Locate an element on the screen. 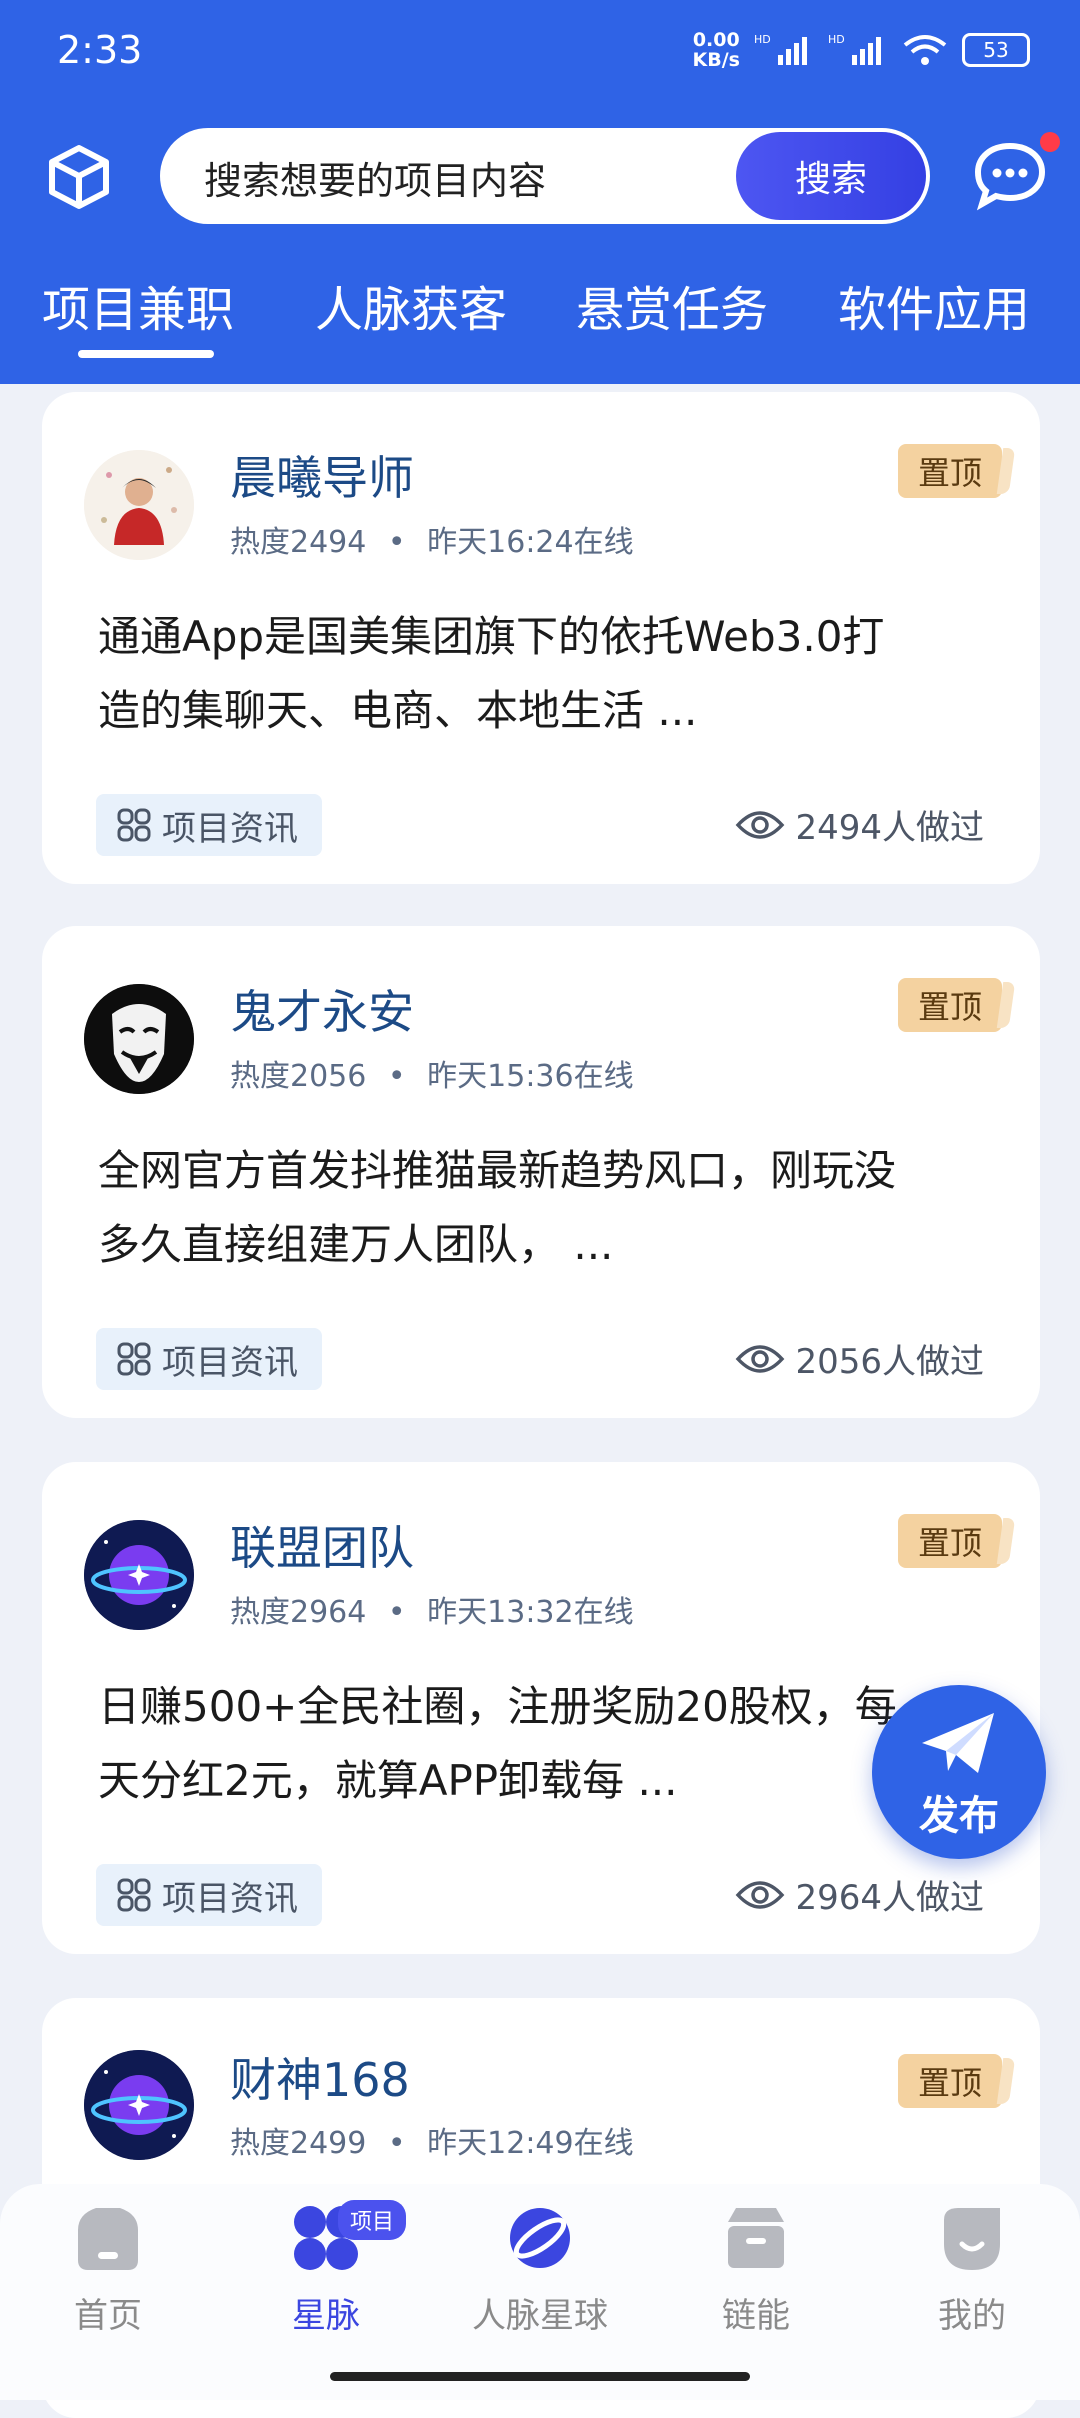 The height and width of the screenshot is (2418, 1080). signal-icon: HD is located at coordinates (780, 49).